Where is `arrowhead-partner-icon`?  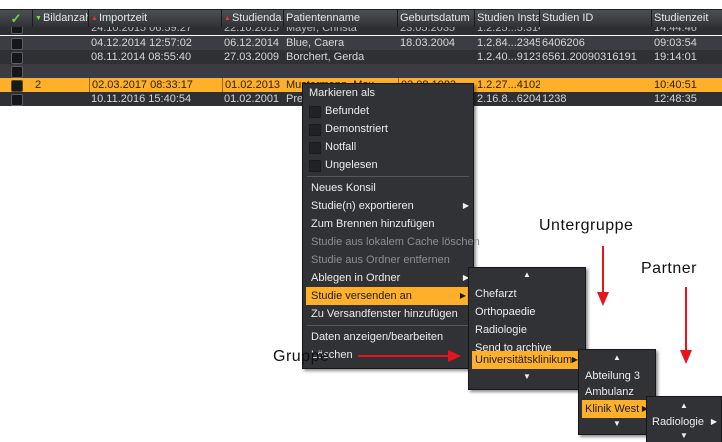
arrowhead-partner-icon is located at coordinates (686, 357).